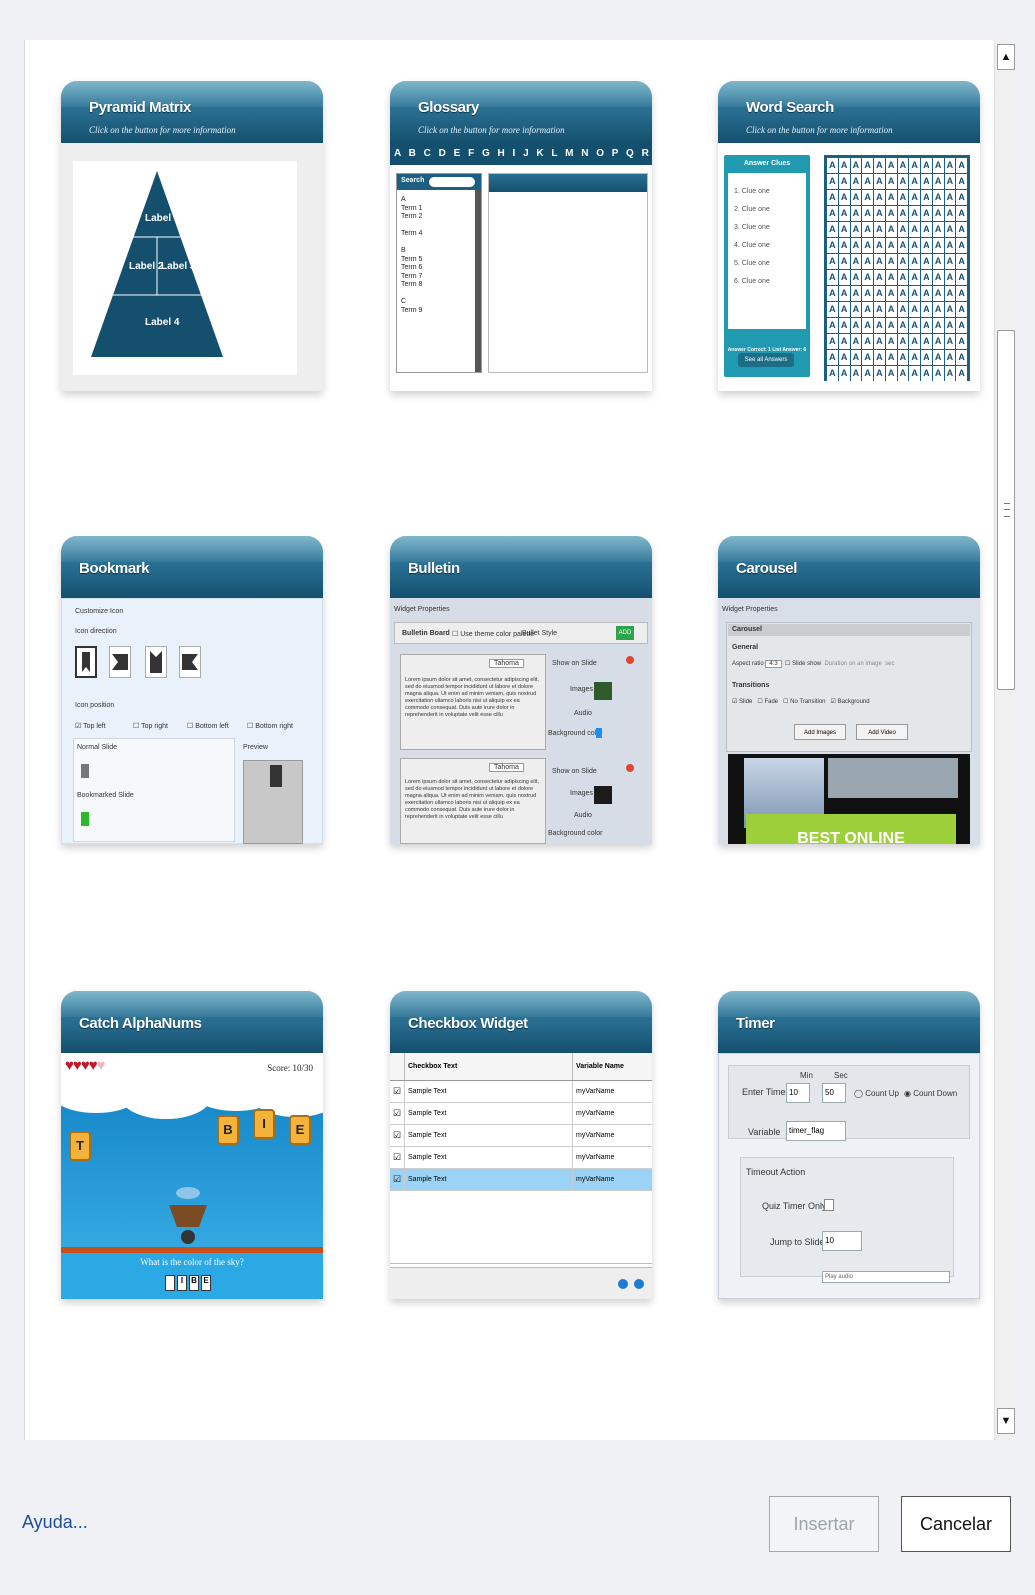  What do you see at coordinates (264, 1124) in the screenshot?
I see `catch-tile: I` at bounding box center [264, 1124].